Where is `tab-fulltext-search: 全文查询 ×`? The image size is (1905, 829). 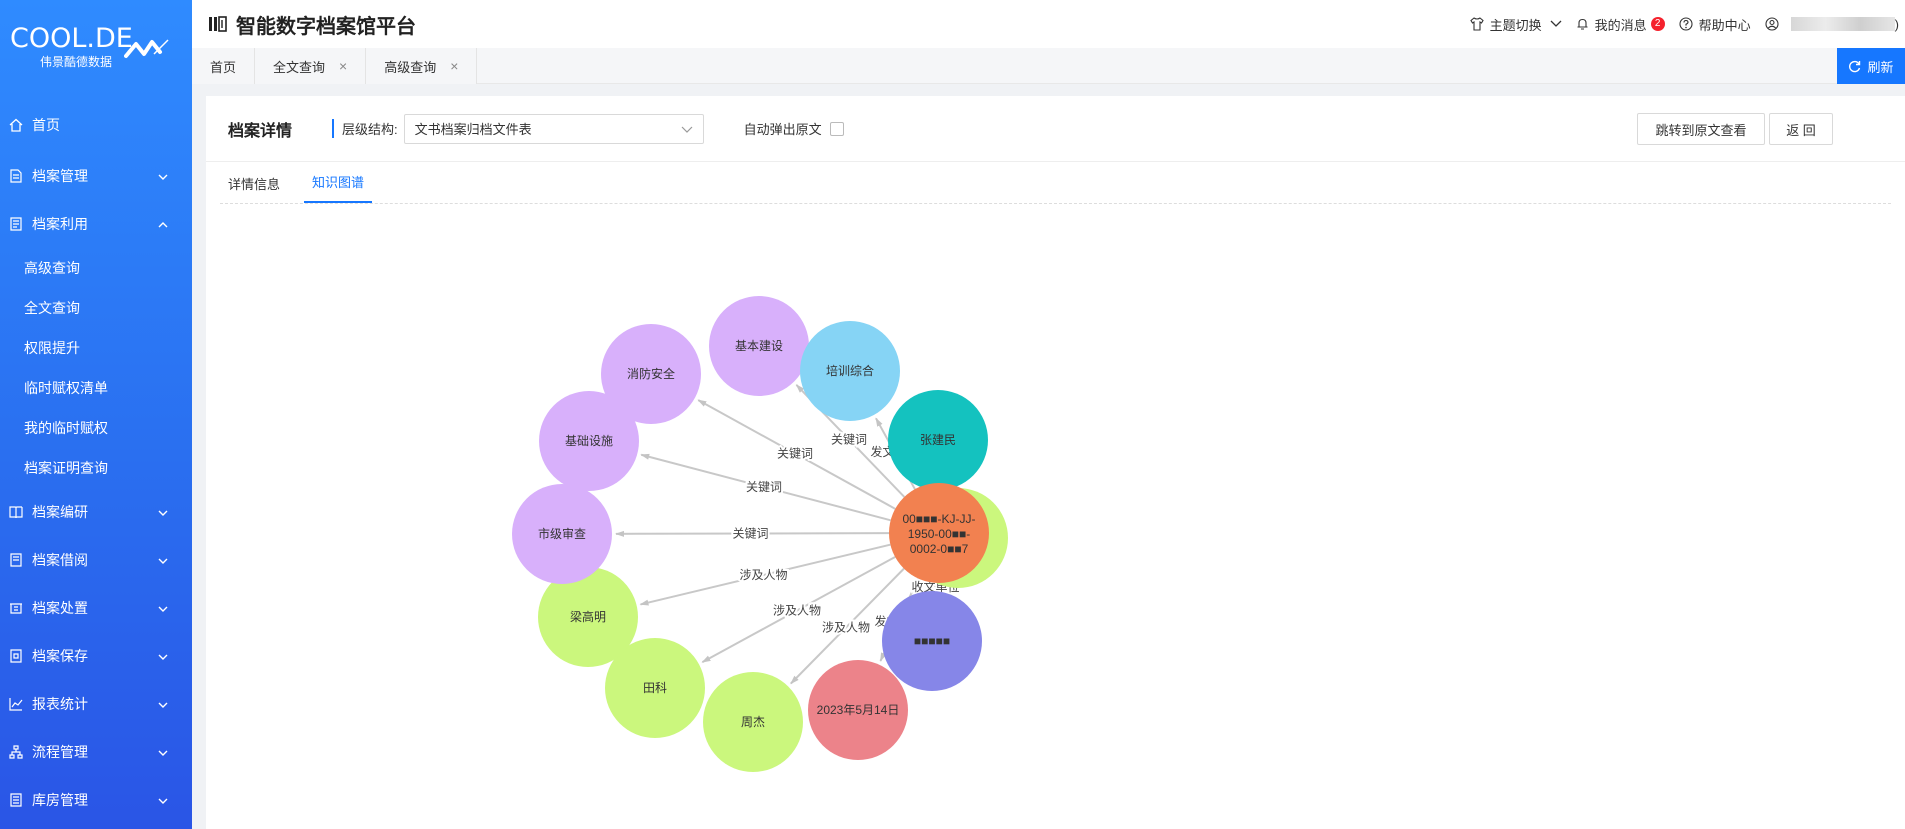
tab-fulltext-search: 全文查询 × is located at coordinates (311, 66).